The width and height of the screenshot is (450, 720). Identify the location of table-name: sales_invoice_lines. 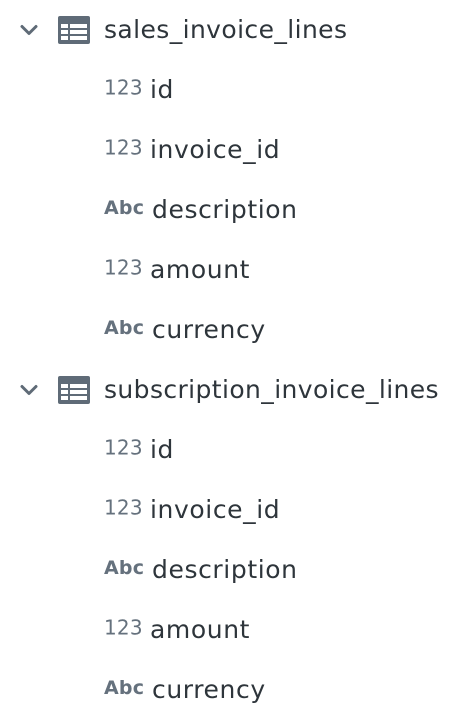
(226, 29).